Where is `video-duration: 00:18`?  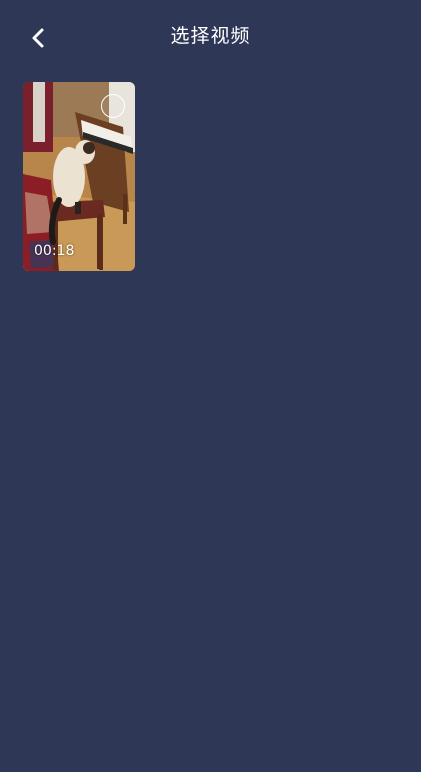
video-duration: 00:18 is located at coordinates (54, 251).